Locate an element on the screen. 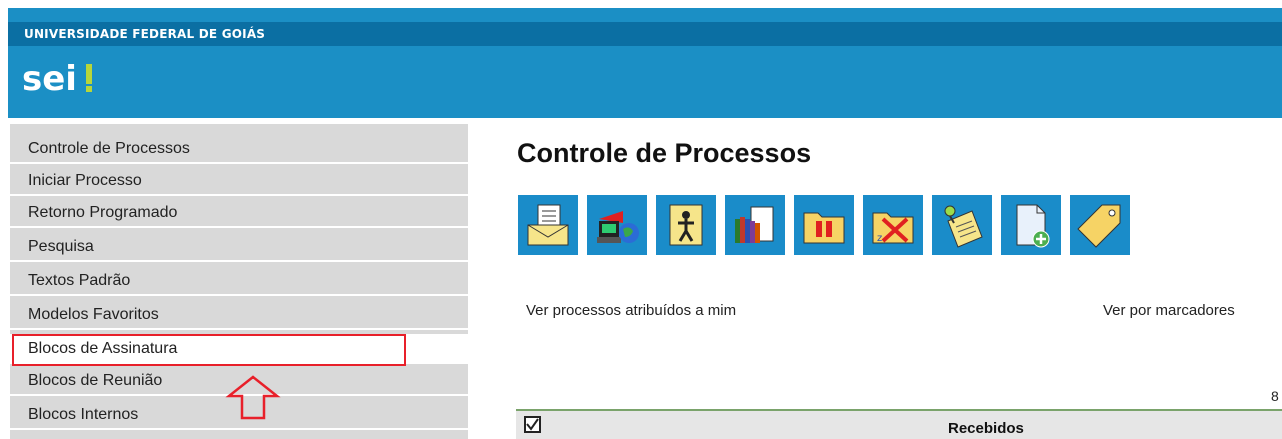 The height and width of the screenshot is (439, 1282). pinned-note-icon is located at coordinates (962, 225).